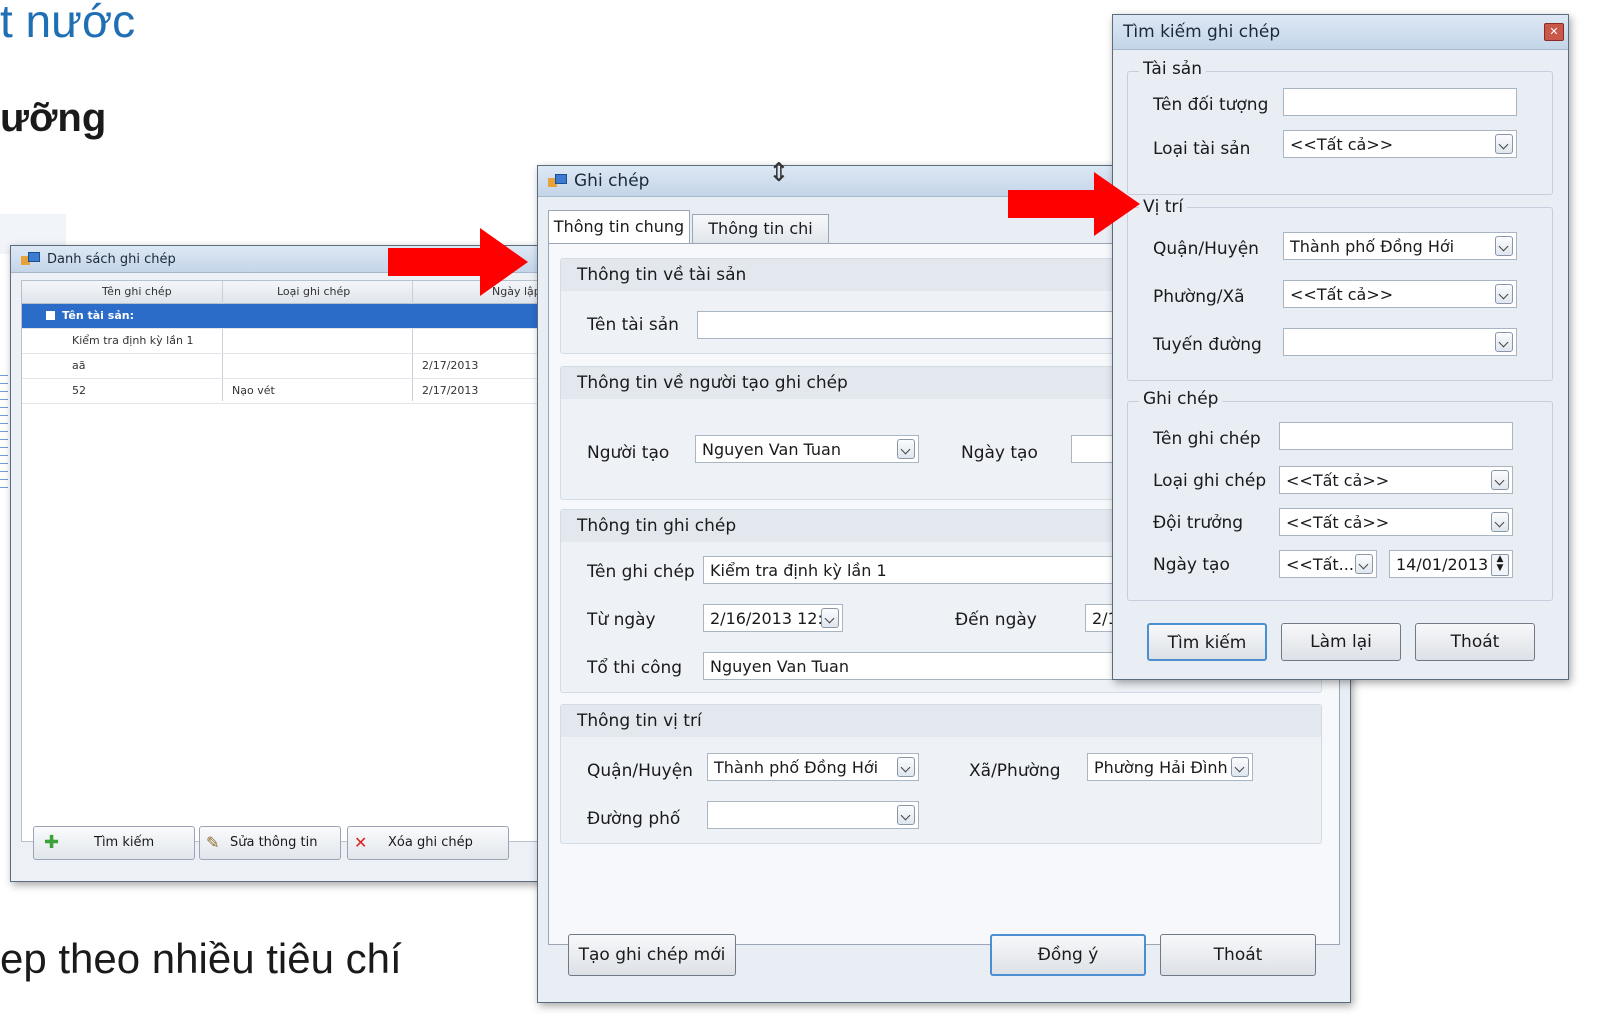 Image resolution: width=1611 pixels, height=1029 pixels. What do you see at coordinates (652, 955) in the screenshot?
I see `new-record-button: Tạo ghi chép mới` at bounding box center [652, 955].